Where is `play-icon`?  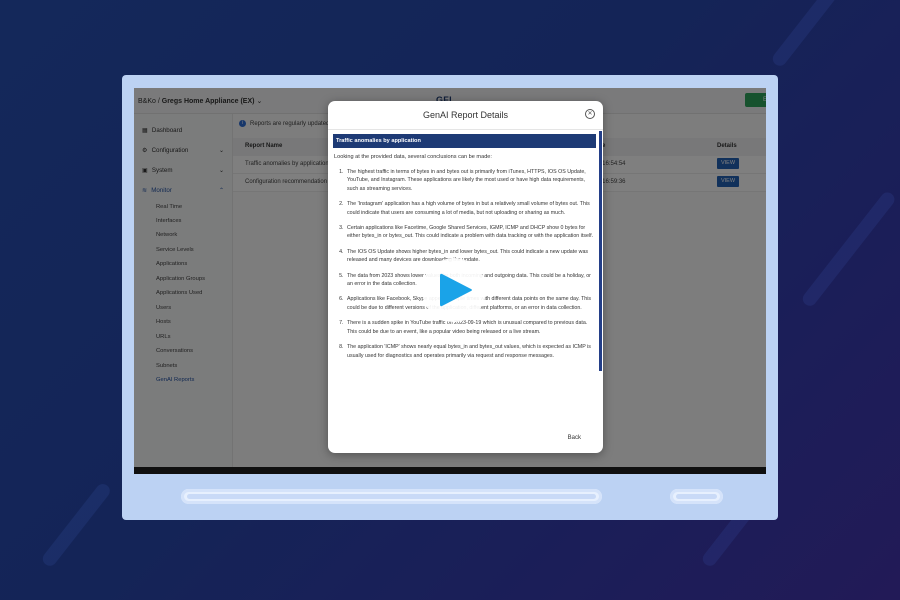
play-icon is located at coordinates (456, 290).